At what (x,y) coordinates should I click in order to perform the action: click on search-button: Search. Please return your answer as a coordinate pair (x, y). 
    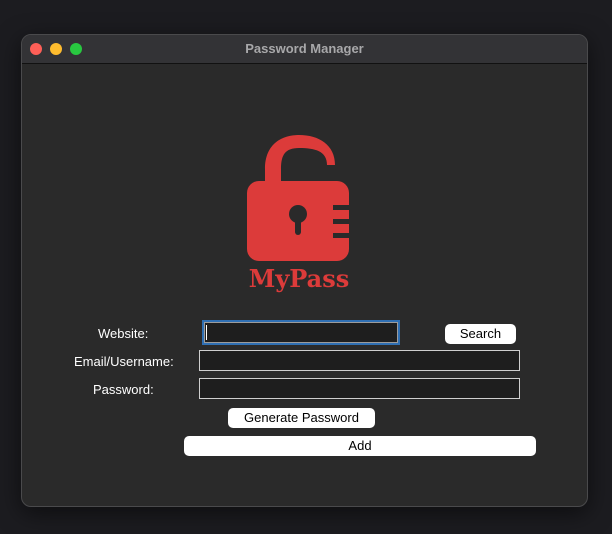
    Looking at the image, I should click on (480, 334).